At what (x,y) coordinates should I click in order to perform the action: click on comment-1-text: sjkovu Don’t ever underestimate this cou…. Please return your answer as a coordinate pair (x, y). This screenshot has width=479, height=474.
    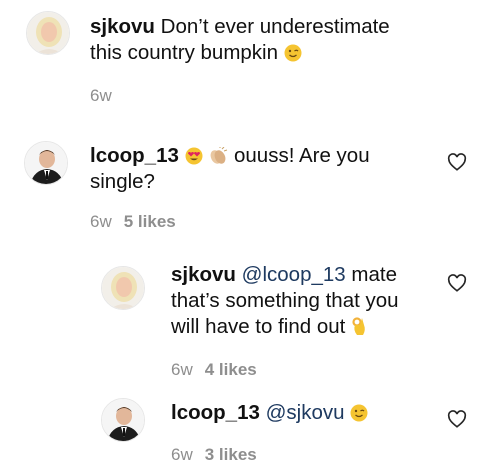
    Looking at the image, I should click on (255, 40).